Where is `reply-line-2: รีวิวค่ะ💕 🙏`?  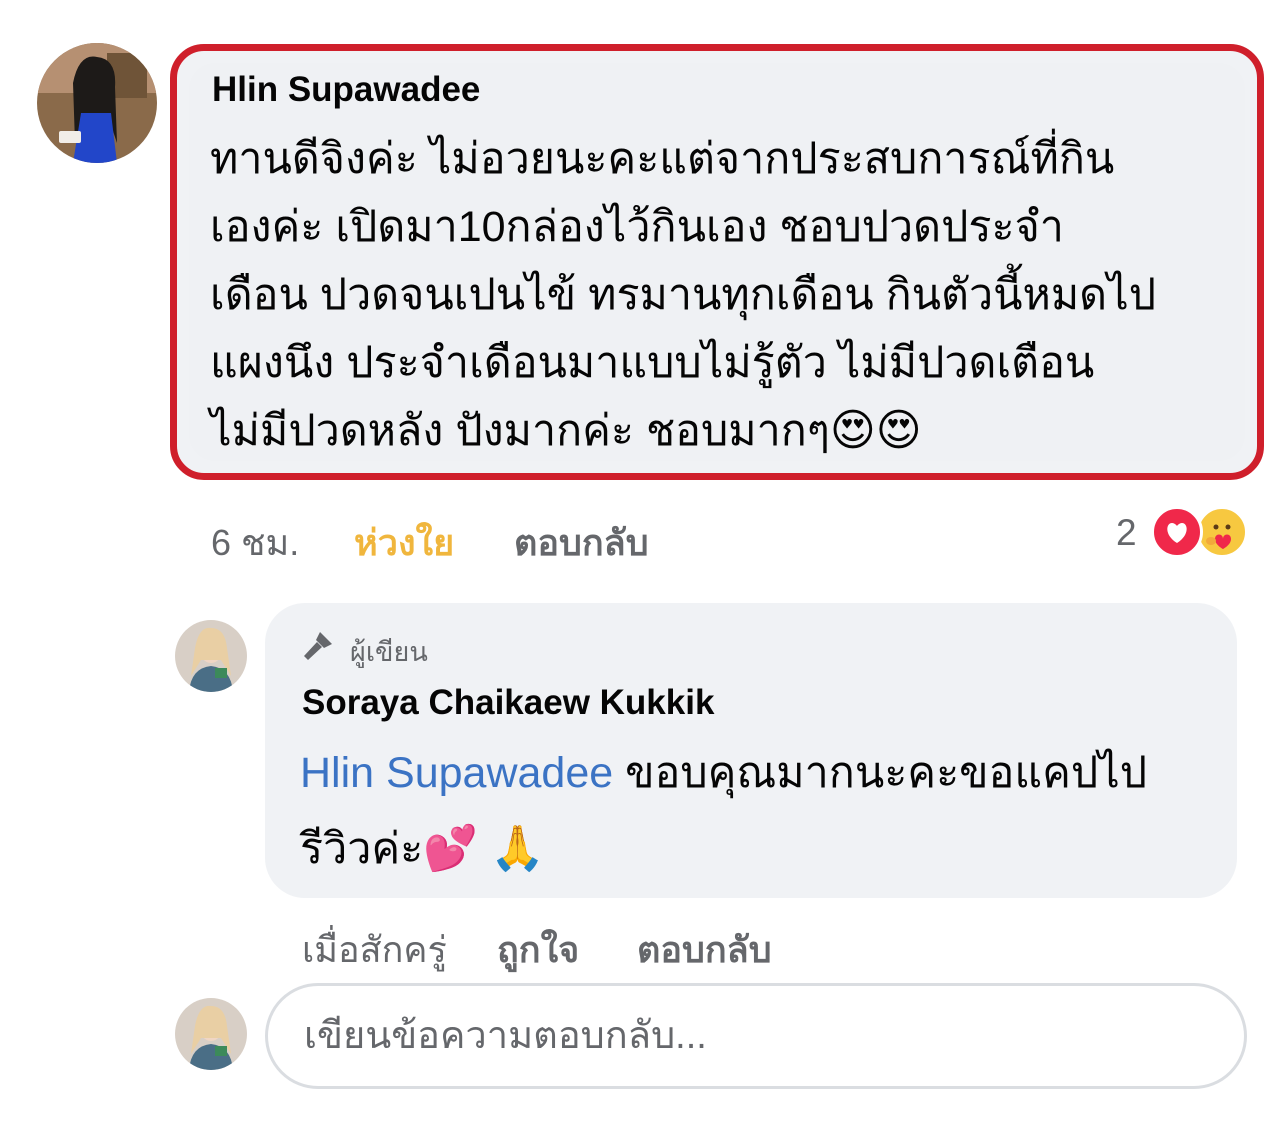
reply-line-2: รีวิวค่ะ💕 🙏 is located at coordinates (760, 849).